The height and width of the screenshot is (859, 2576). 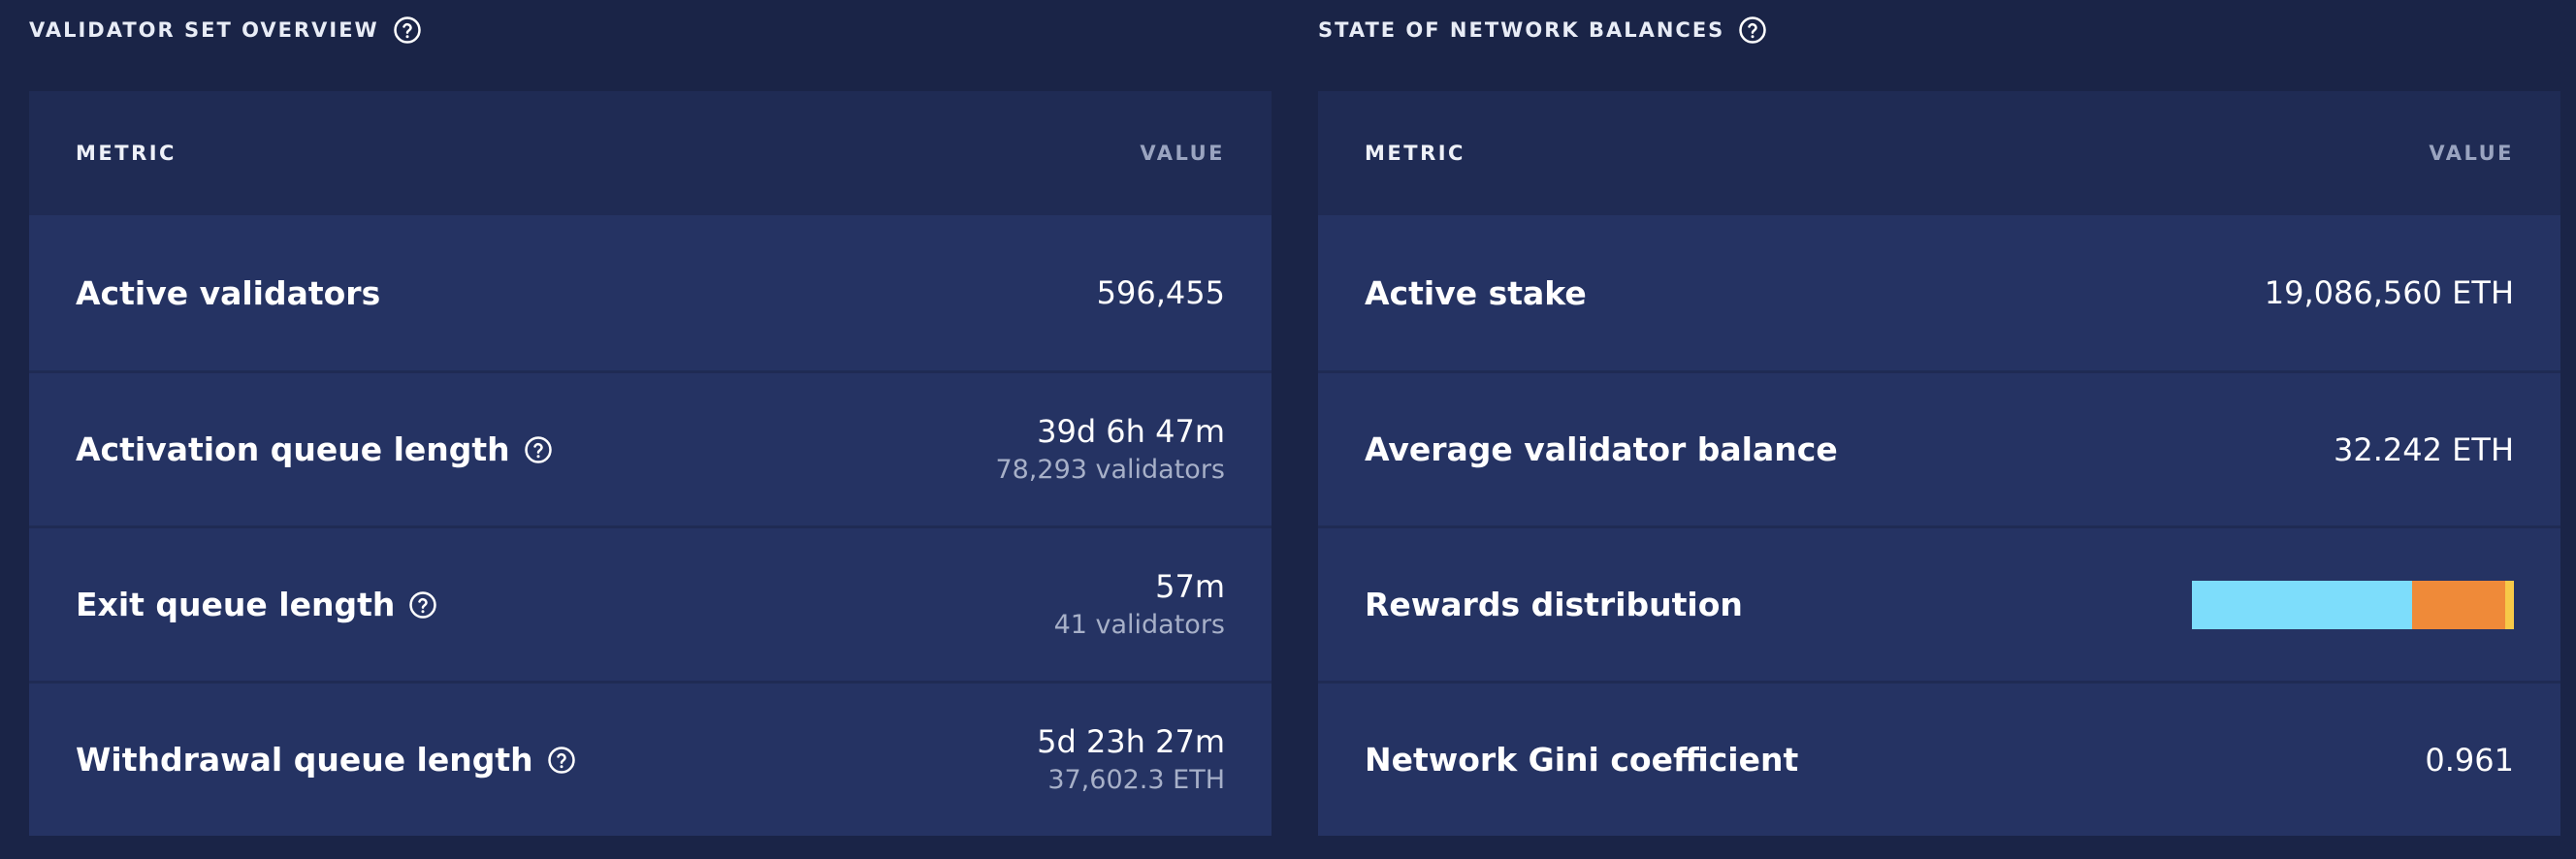 I want to click on row-label-text: Active validators, so click(x=228, y=293).